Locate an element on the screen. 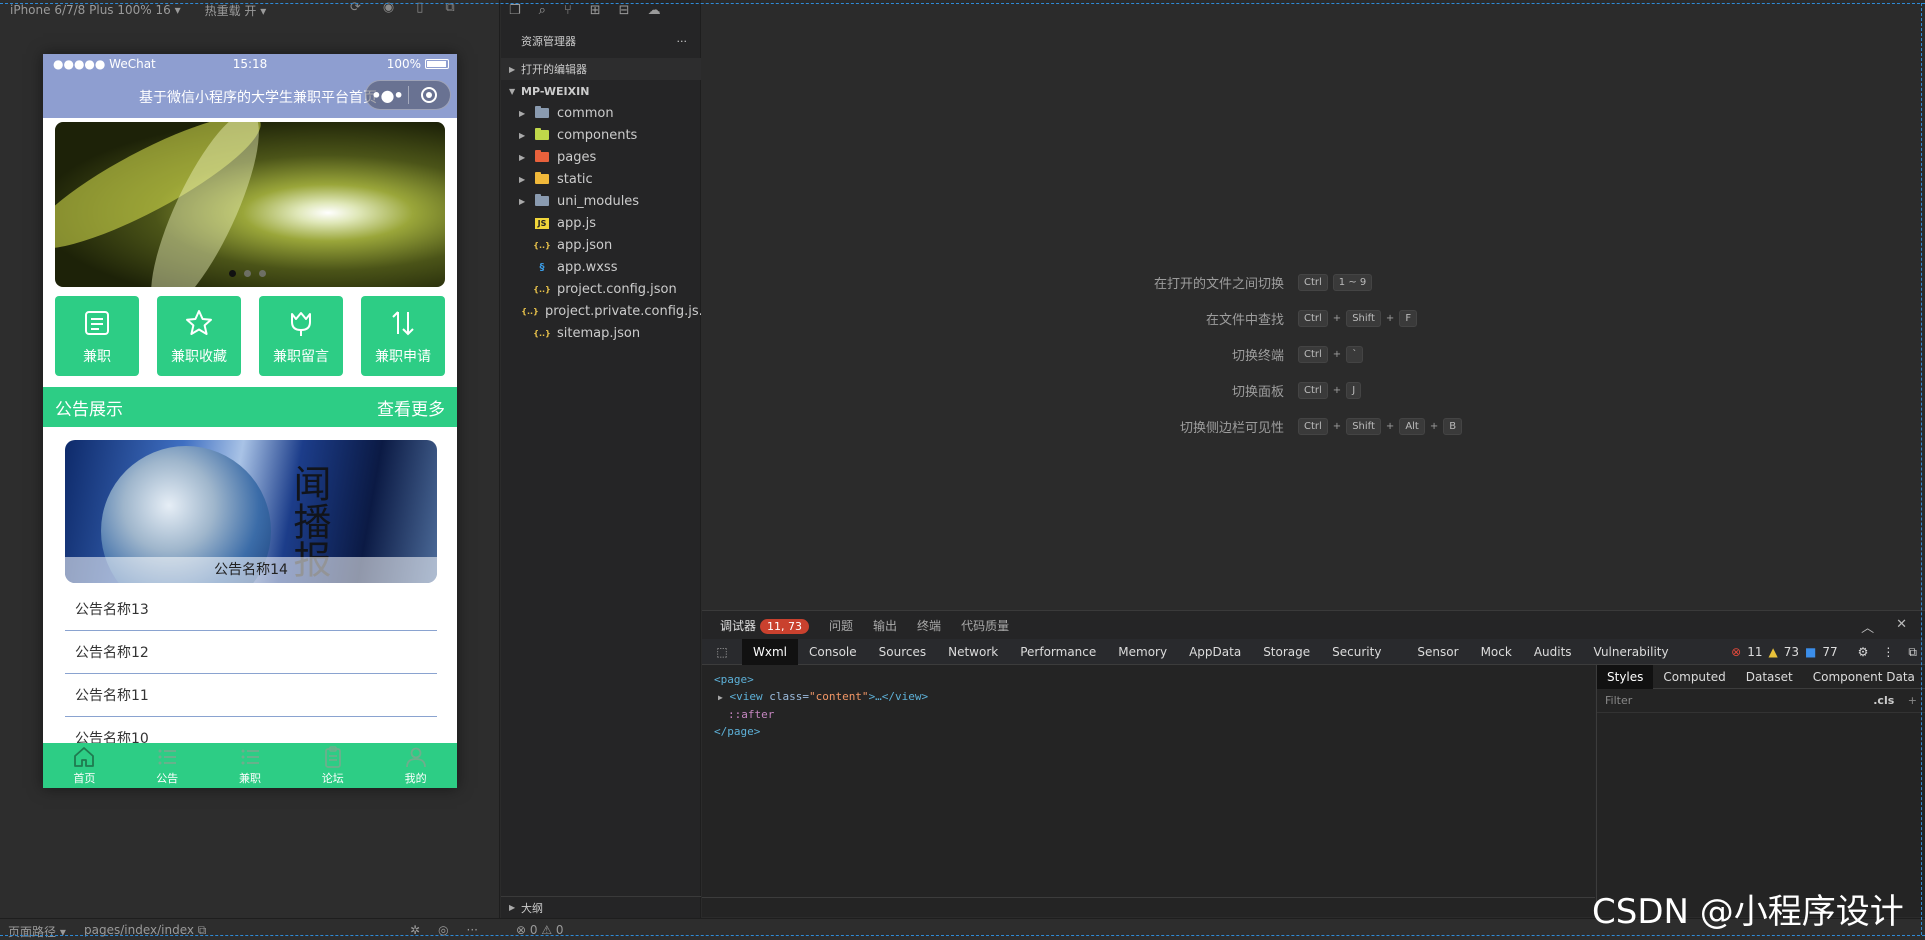  tab-debugger: 调试器 11, 73 is located at coordinates (765, 625).